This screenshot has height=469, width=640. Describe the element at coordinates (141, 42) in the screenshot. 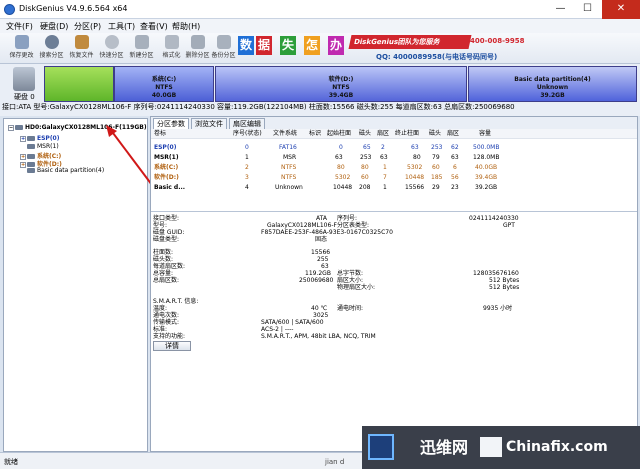

I see `new-partition-icon` at that location.